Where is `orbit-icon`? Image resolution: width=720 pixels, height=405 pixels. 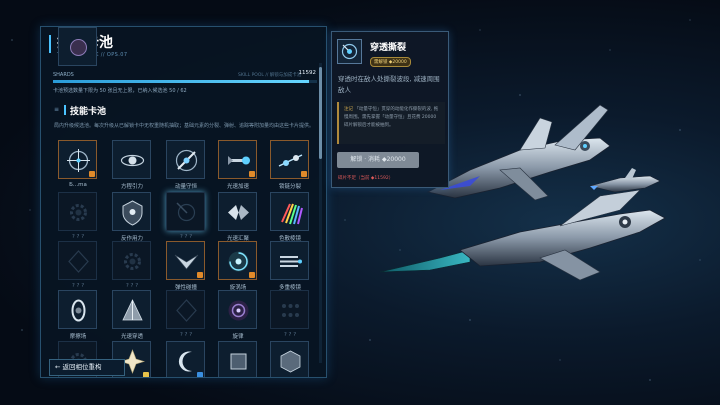
orbit-icon is located at coordinates (132, 160).